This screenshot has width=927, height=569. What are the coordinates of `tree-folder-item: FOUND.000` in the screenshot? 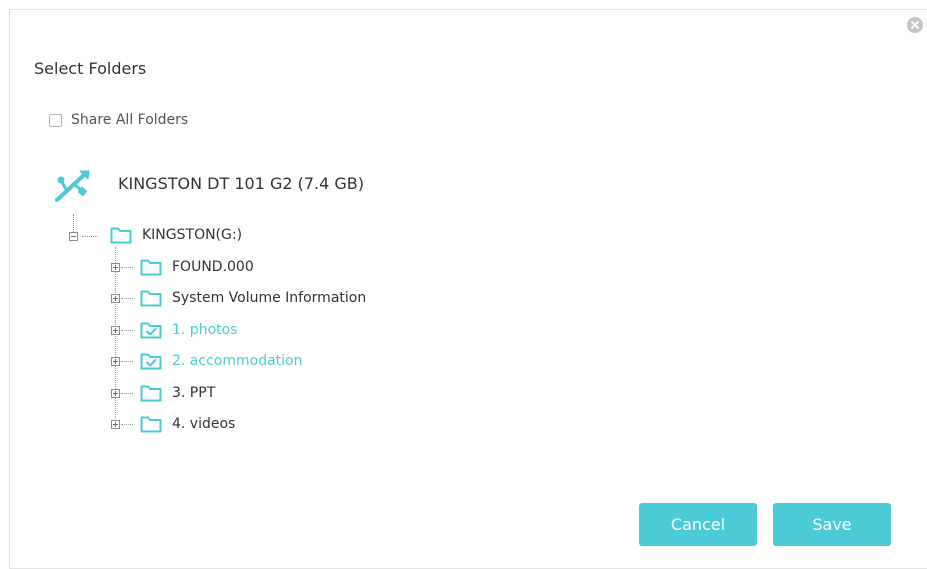 It's located at (197, 267).